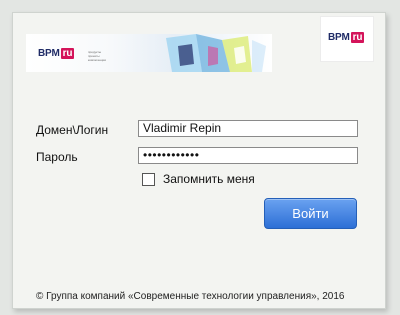 Image resolution: width=400 pixels, height=315 pixels. I want to click on corner-logo-tag: ru, so click(357, 37).